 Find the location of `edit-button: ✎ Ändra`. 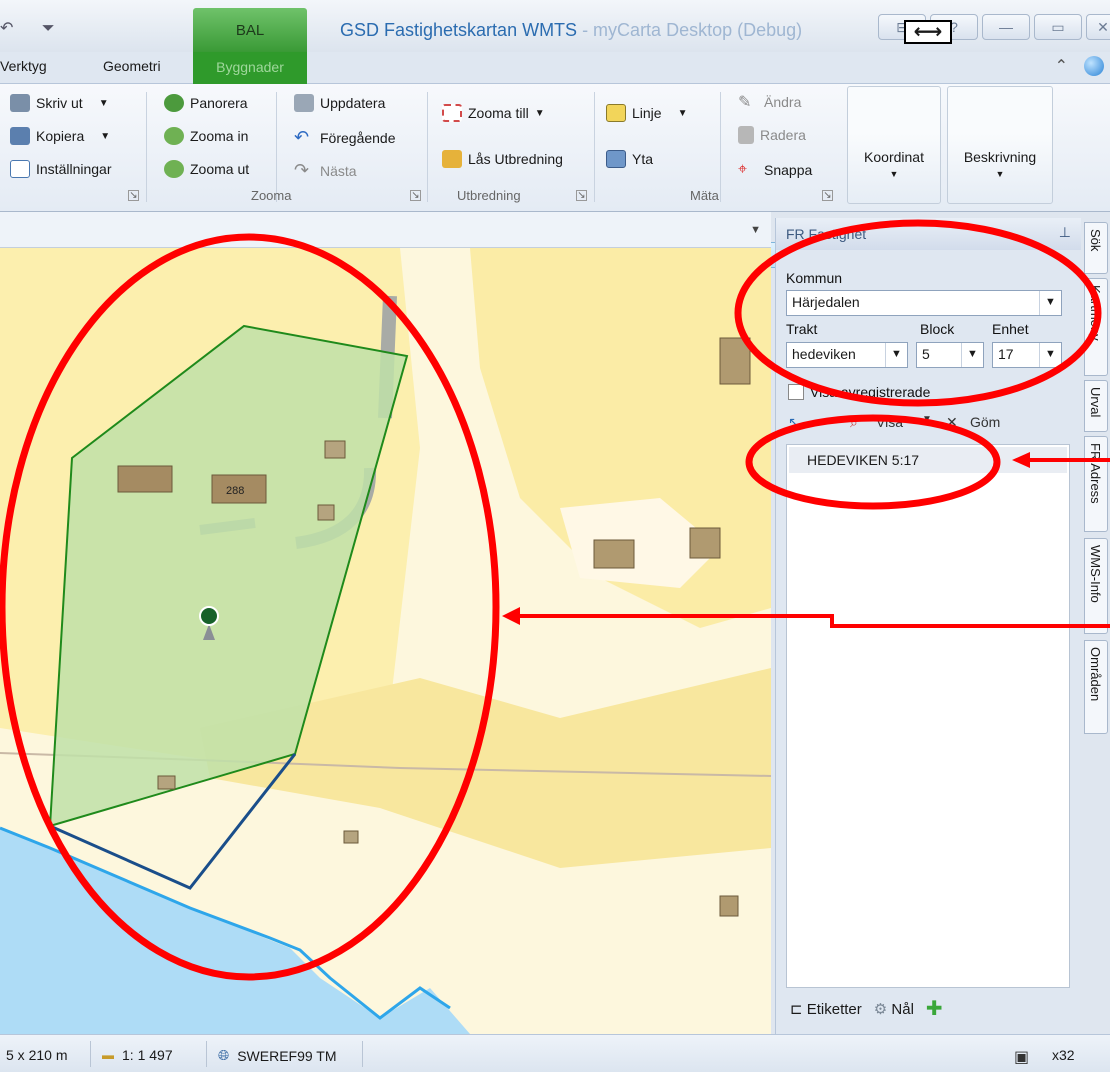

edit-button: ✎ Ändra is located at coordinates (769, 102).